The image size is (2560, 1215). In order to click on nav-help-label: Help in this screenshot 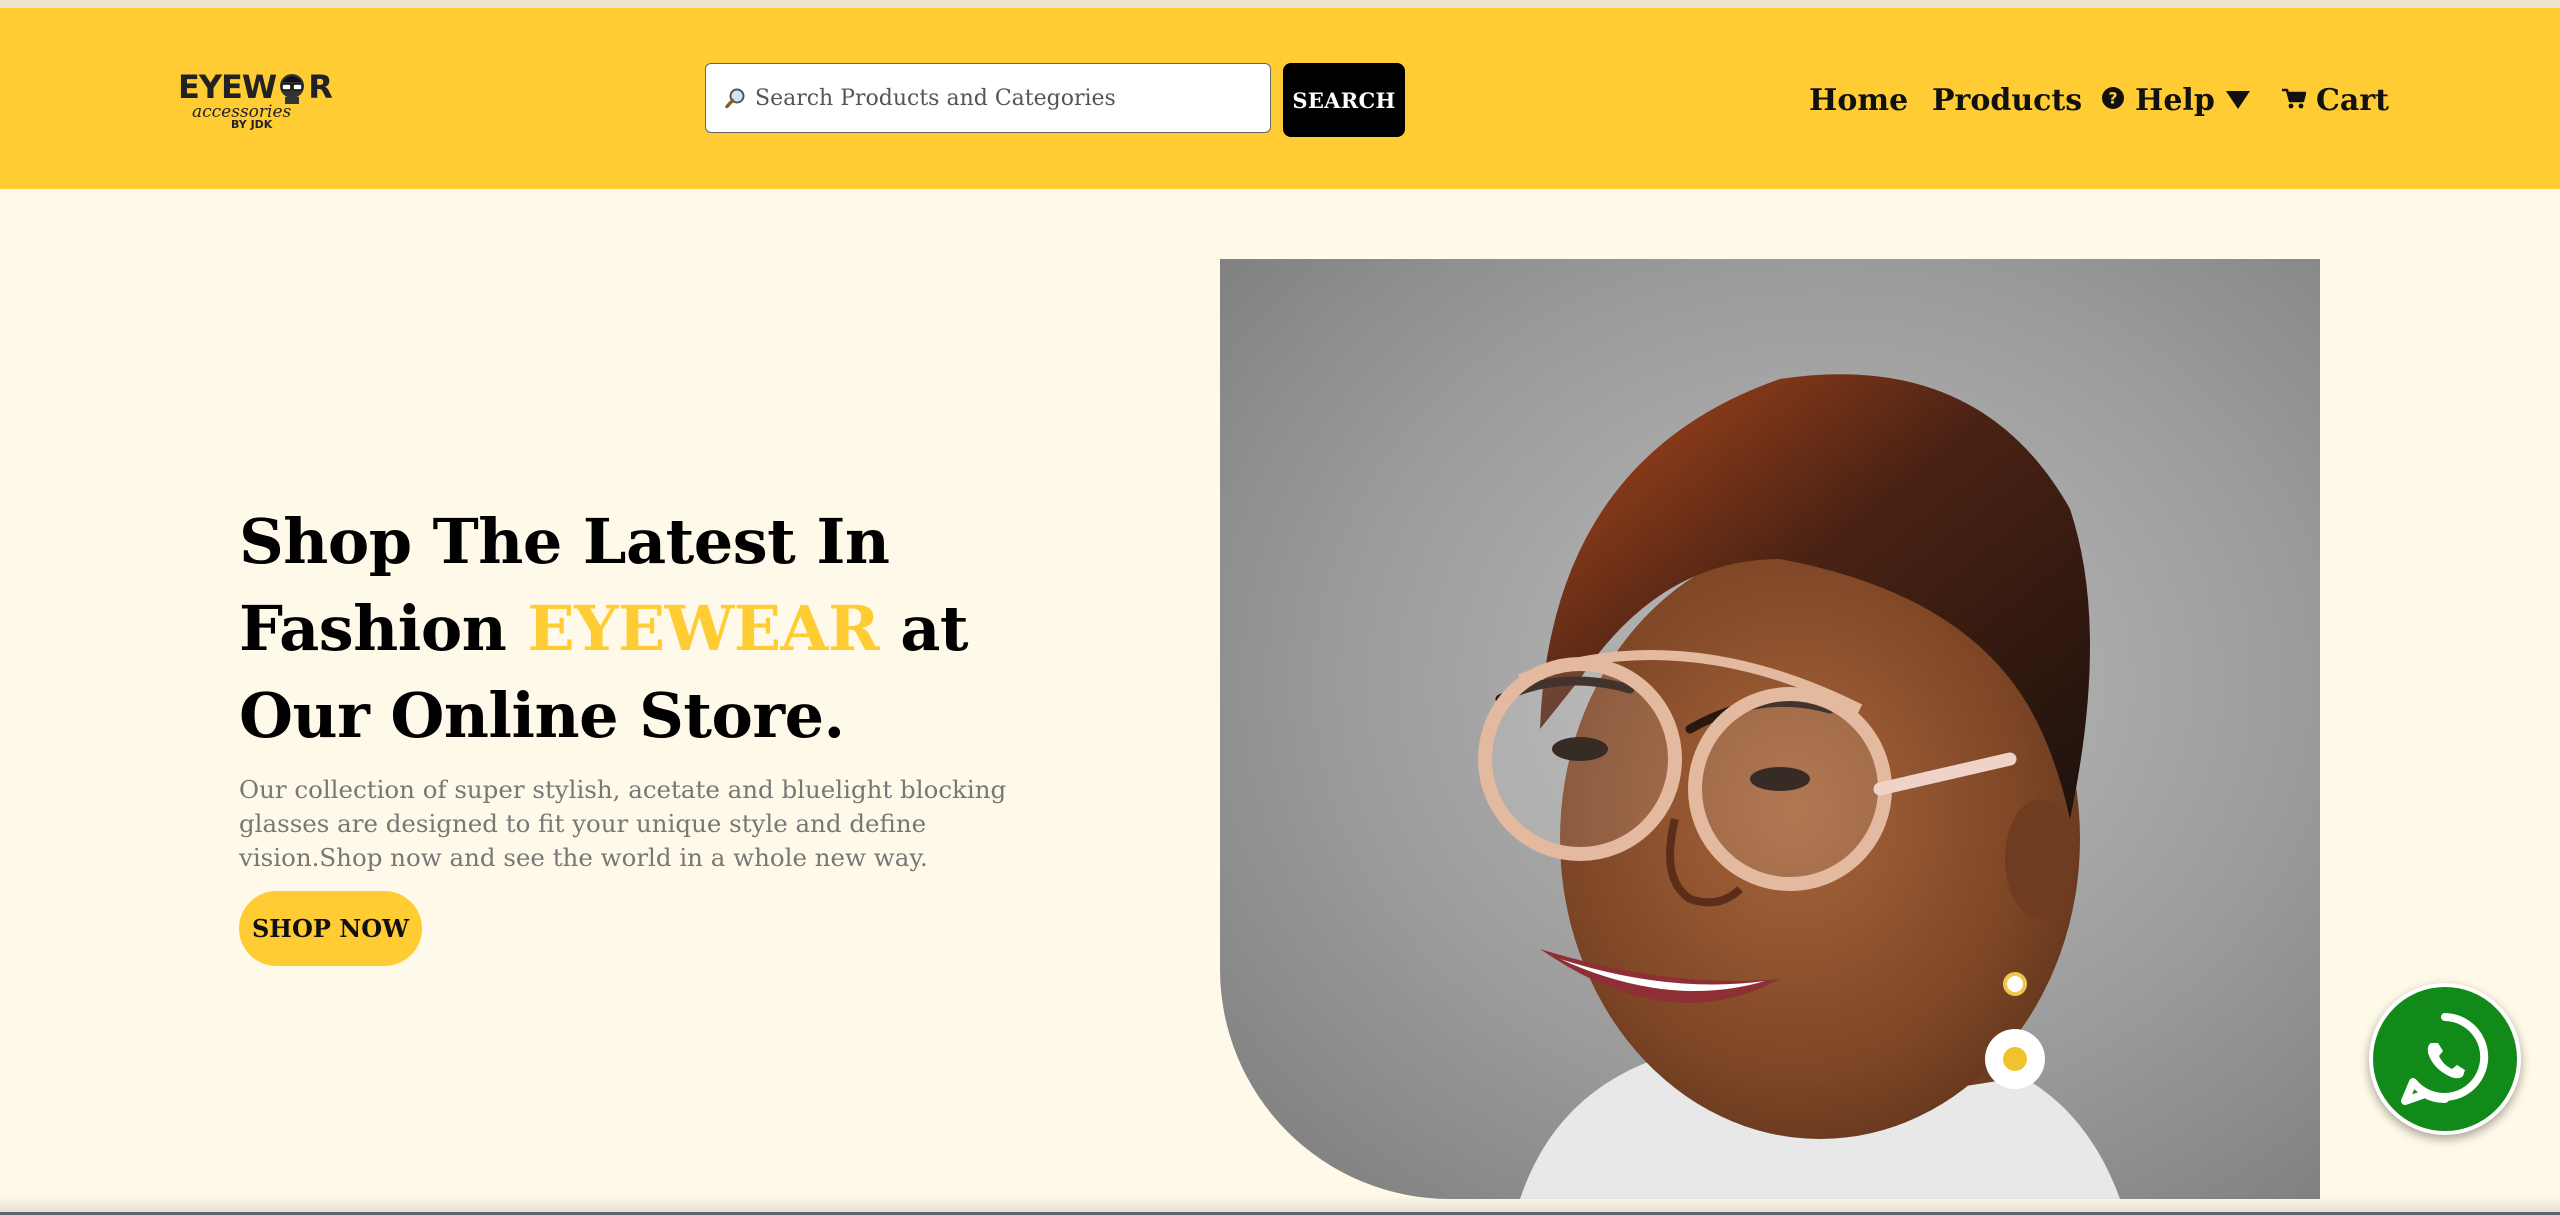, I will do `click(2175, 100)`.